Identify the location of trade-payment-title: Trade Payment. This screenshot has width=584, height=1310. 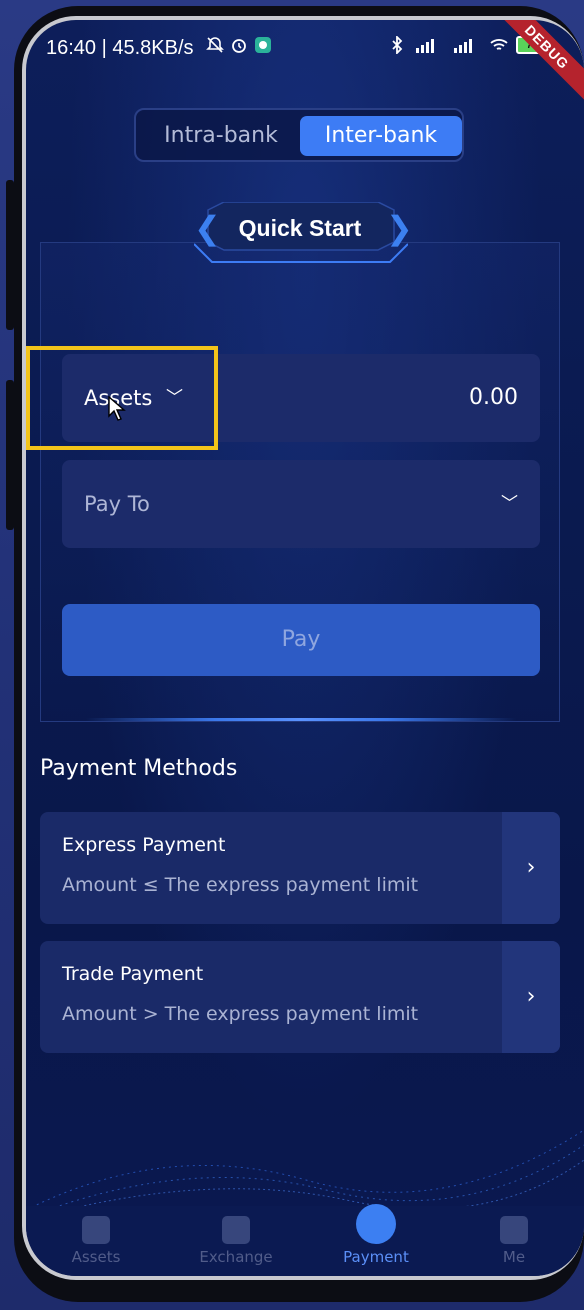
(133, 974).